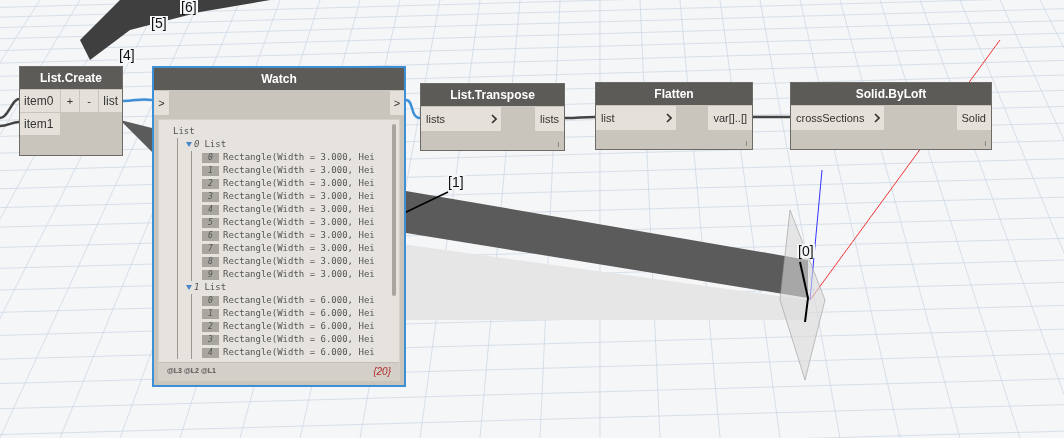 This screenshot has height=438, width=1064. I want to click on geometry-index-label: [0], so click(806, 251).